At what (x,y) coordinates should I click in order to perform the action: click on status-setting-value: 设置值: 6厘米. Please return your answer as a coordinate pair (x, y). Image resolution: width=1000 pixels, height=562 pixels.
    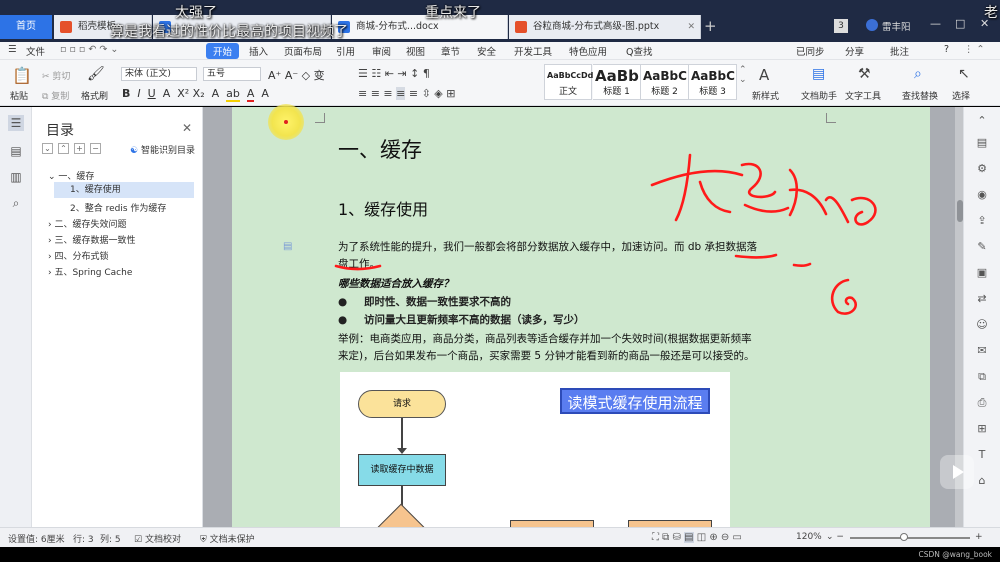
    Looking at the image, I should click on (36, 538).